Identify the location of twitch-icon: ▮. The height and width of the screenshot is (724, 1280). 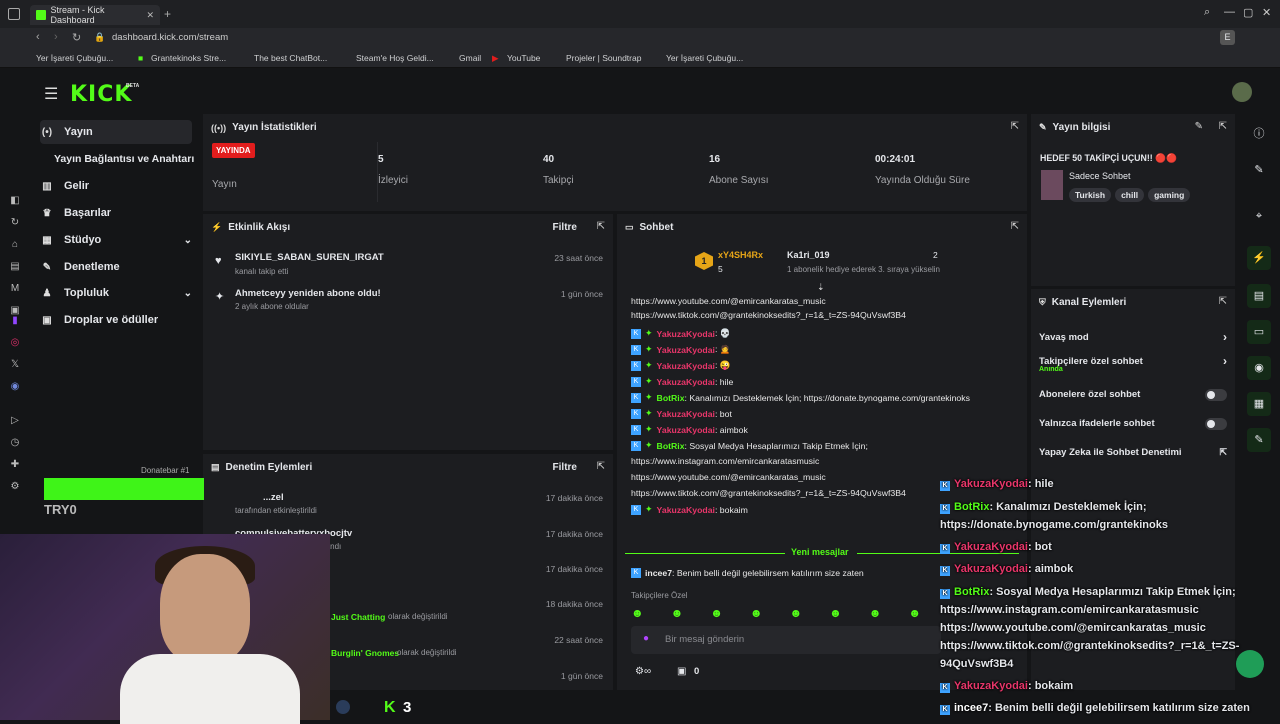
(15, 321).